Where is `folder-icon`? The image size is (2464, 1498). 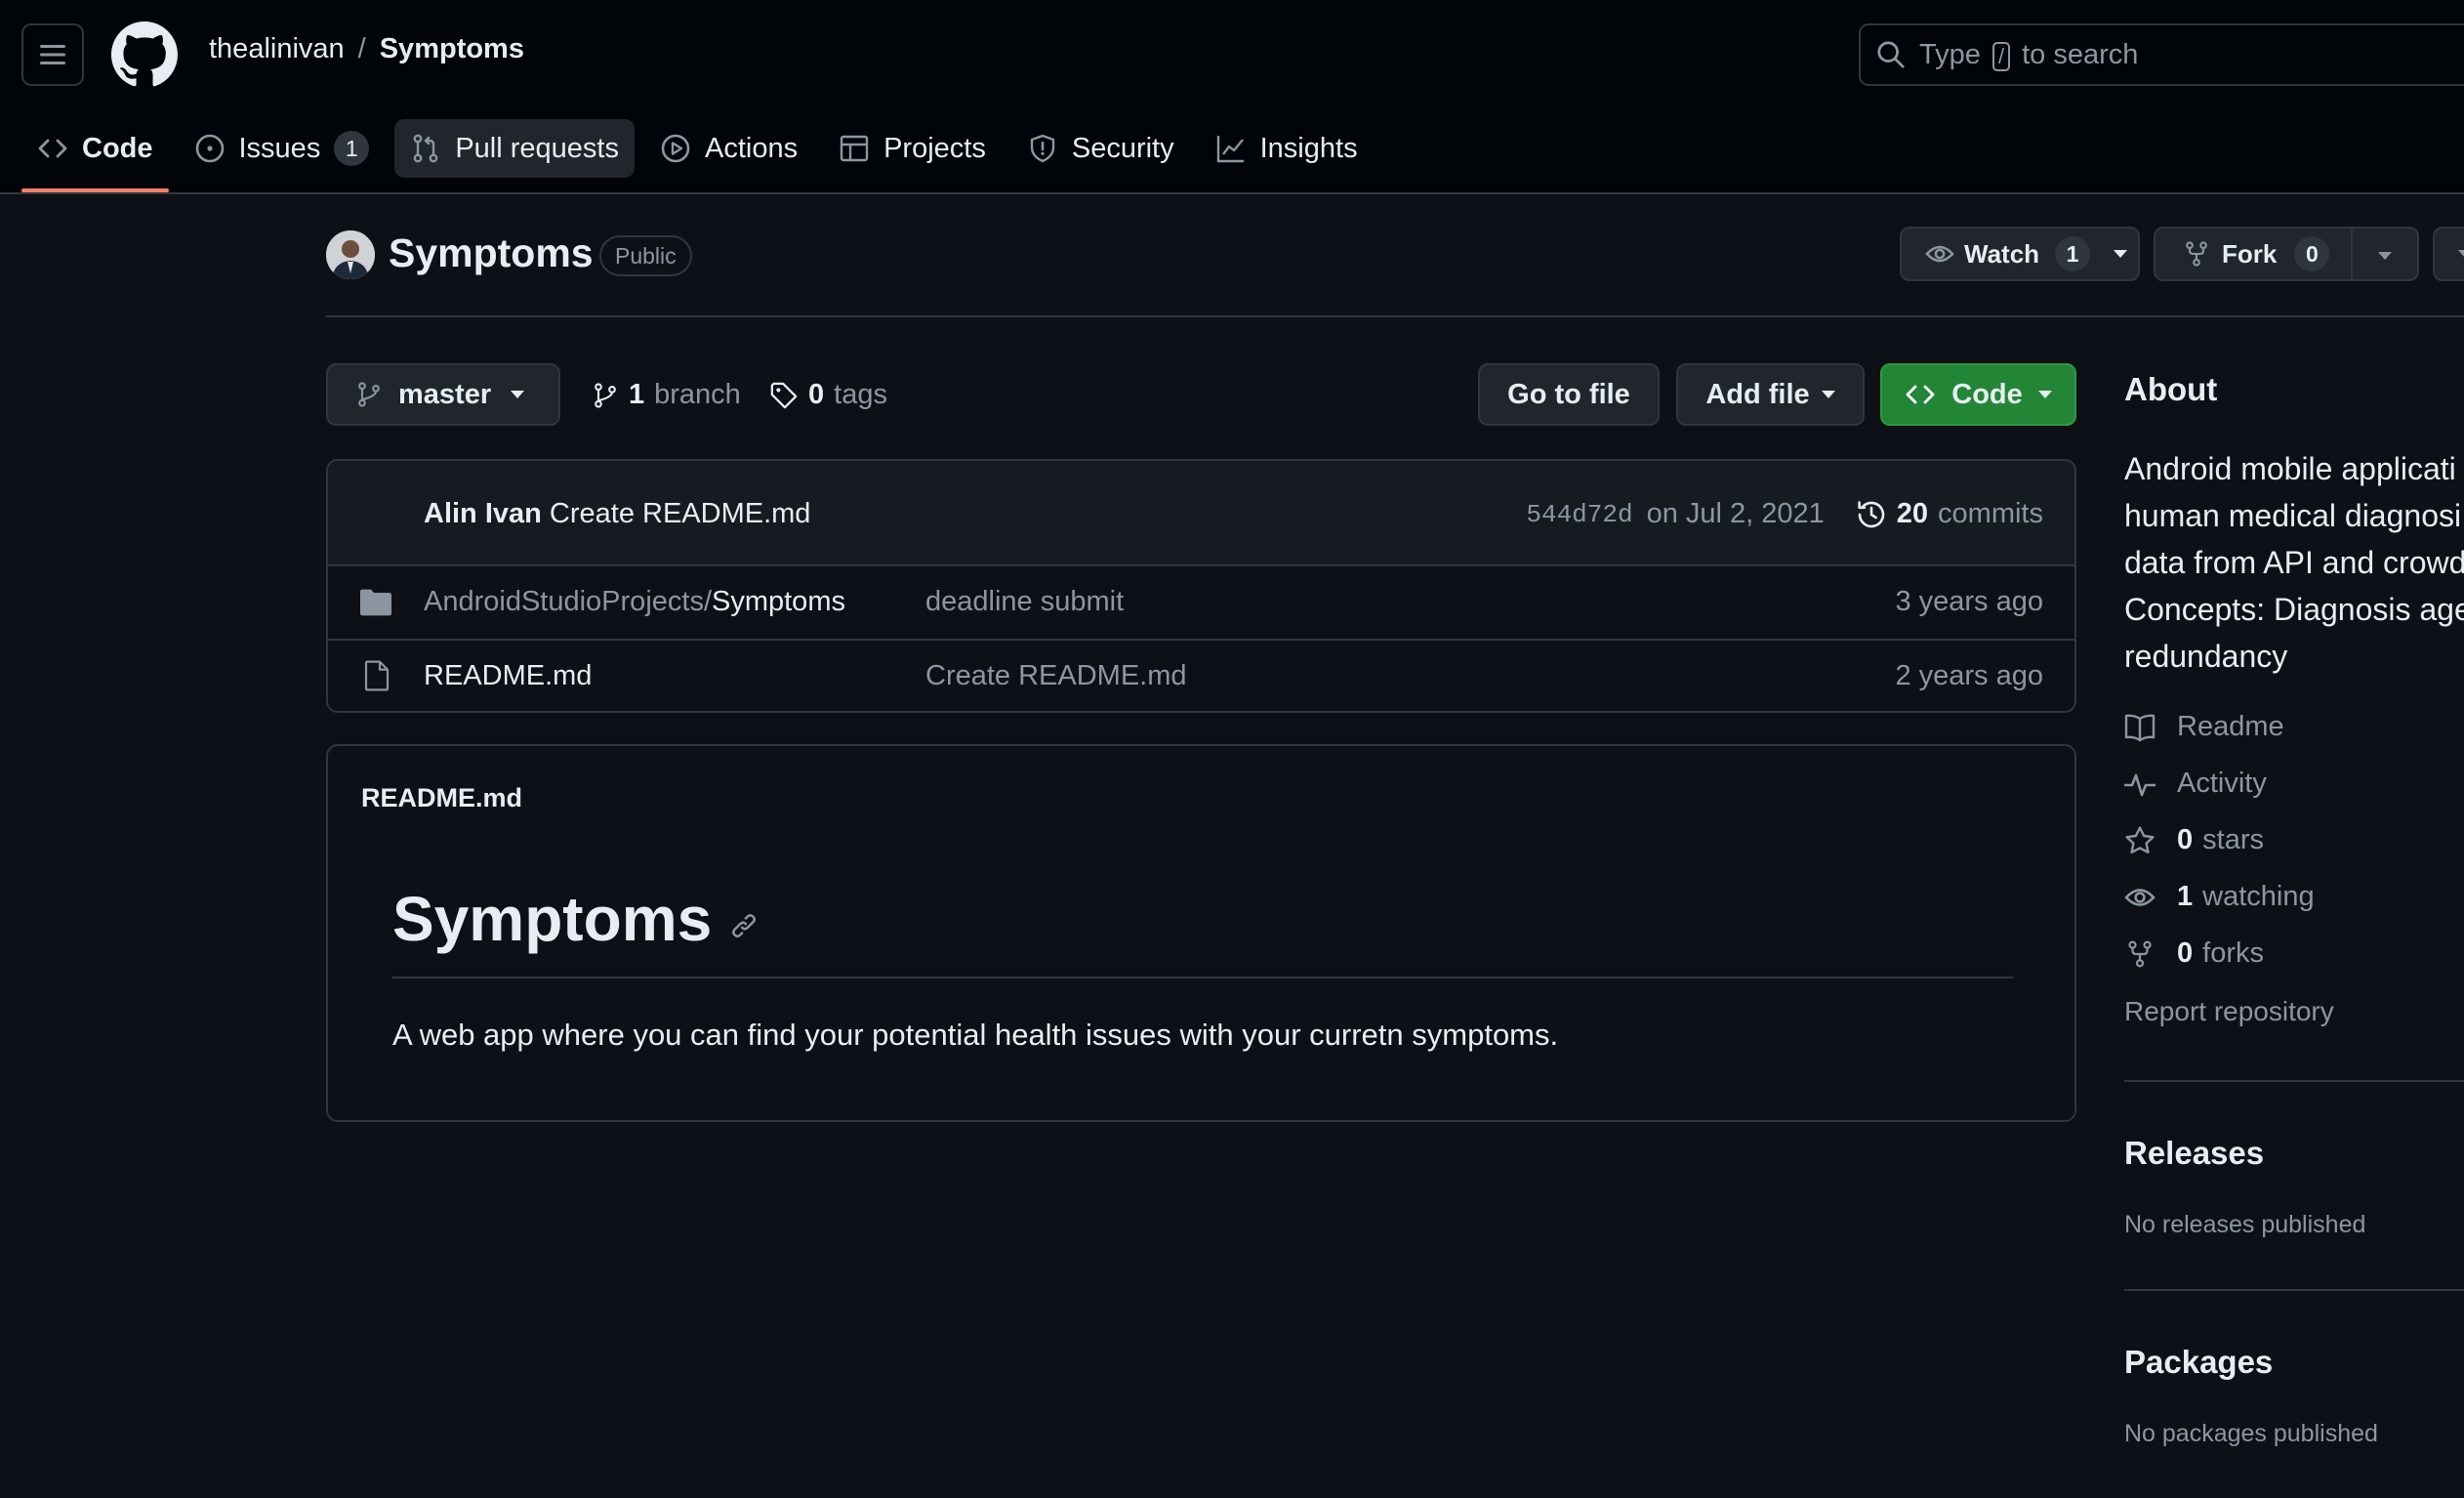
folder-icon is located at coordinates (375, 602).